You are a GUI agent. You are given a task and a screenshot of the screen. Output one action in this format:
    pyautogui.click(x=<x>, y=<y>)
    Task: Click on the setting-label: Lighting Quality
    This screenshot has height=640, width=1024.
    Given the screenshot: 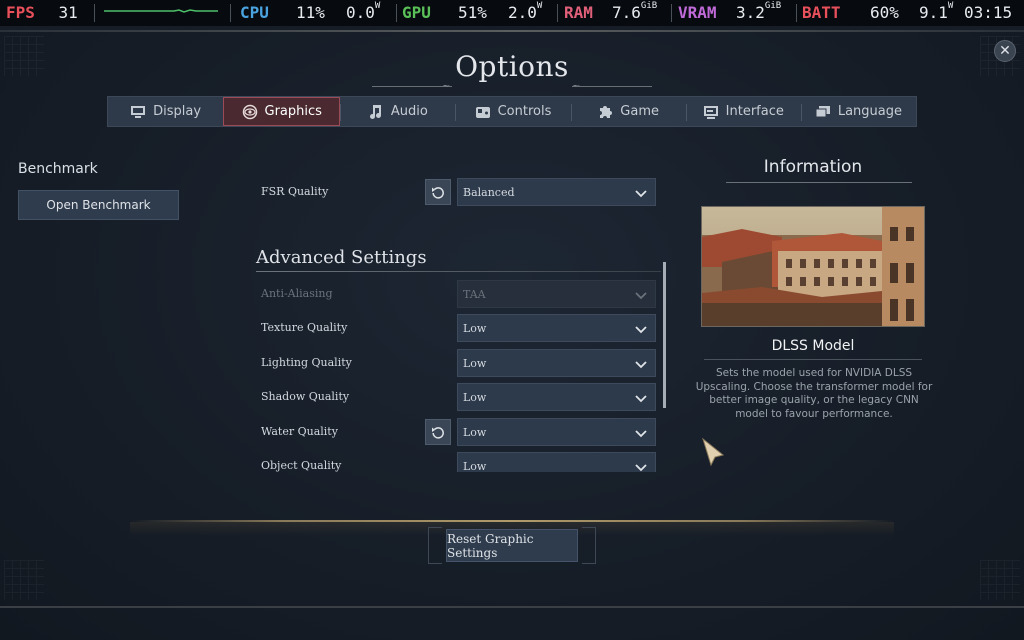 What is the action you would take?
    pyautogui.click(x=306, y=362)
    